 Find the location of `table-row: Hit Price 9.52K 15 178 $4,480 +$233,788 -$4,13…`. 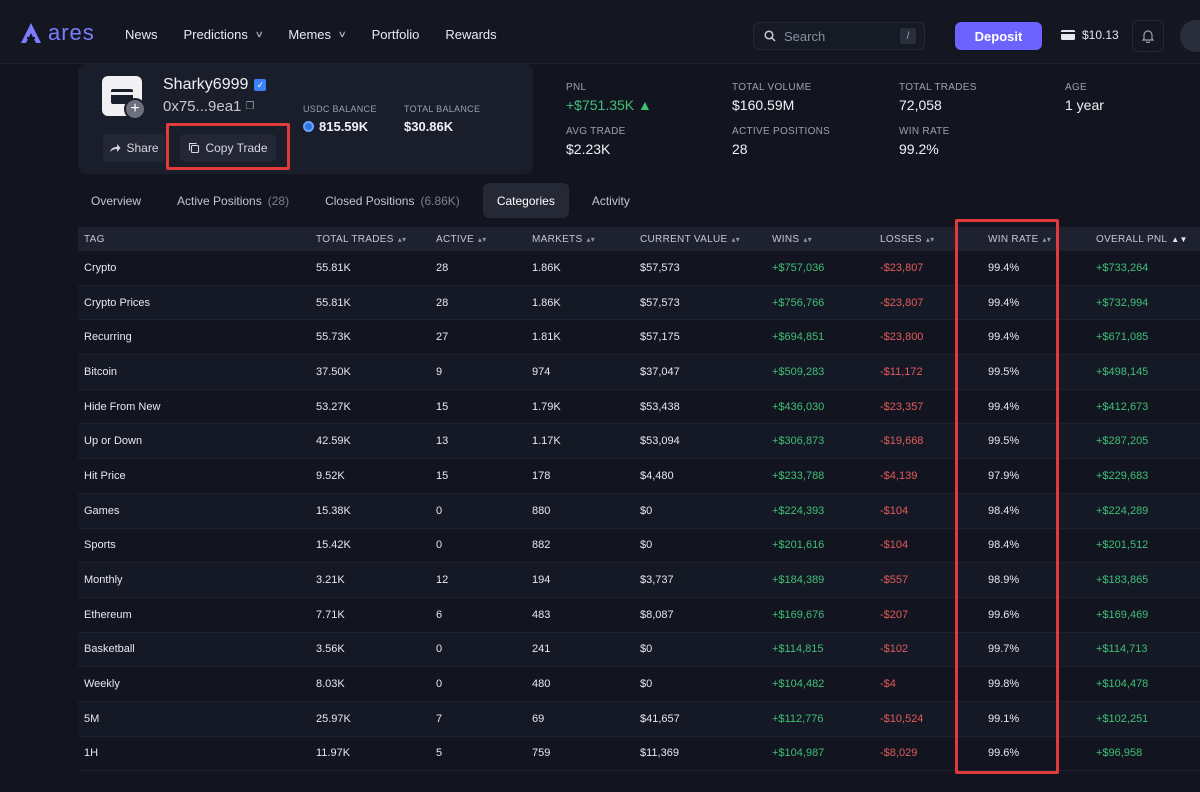

table-row: Hit Price 9.52K 15 178 $4,480 +$233,788 -$4,13… is located at coordinates (639, 476).